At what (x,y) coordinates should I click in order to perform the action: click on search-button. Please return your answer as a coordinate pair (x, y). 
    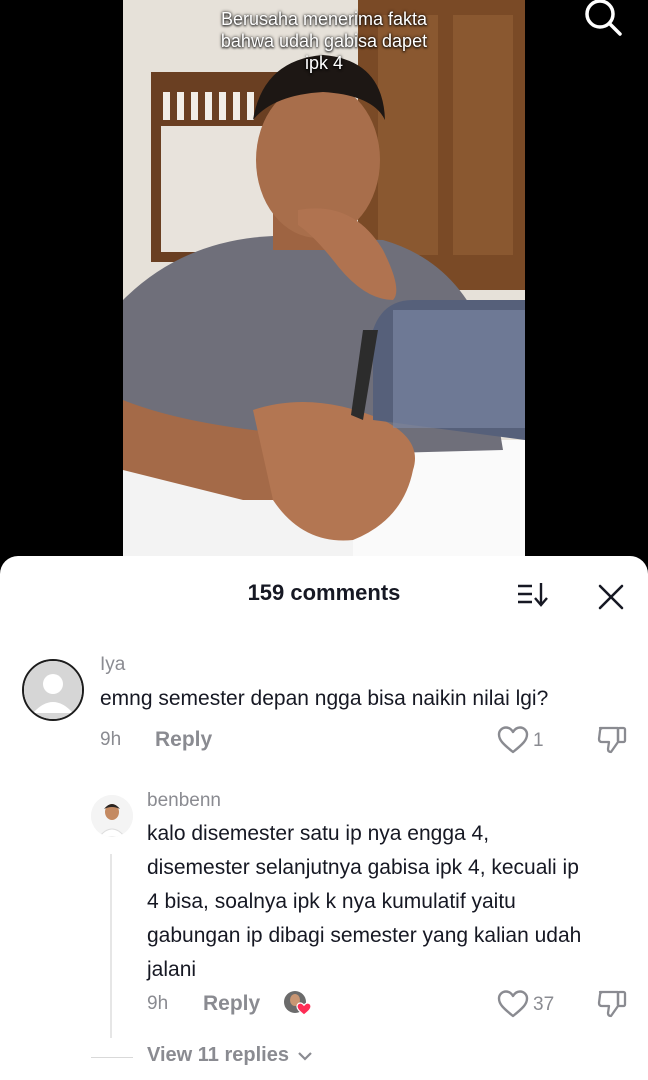
    Looking at the image, I should click on (602, 20).